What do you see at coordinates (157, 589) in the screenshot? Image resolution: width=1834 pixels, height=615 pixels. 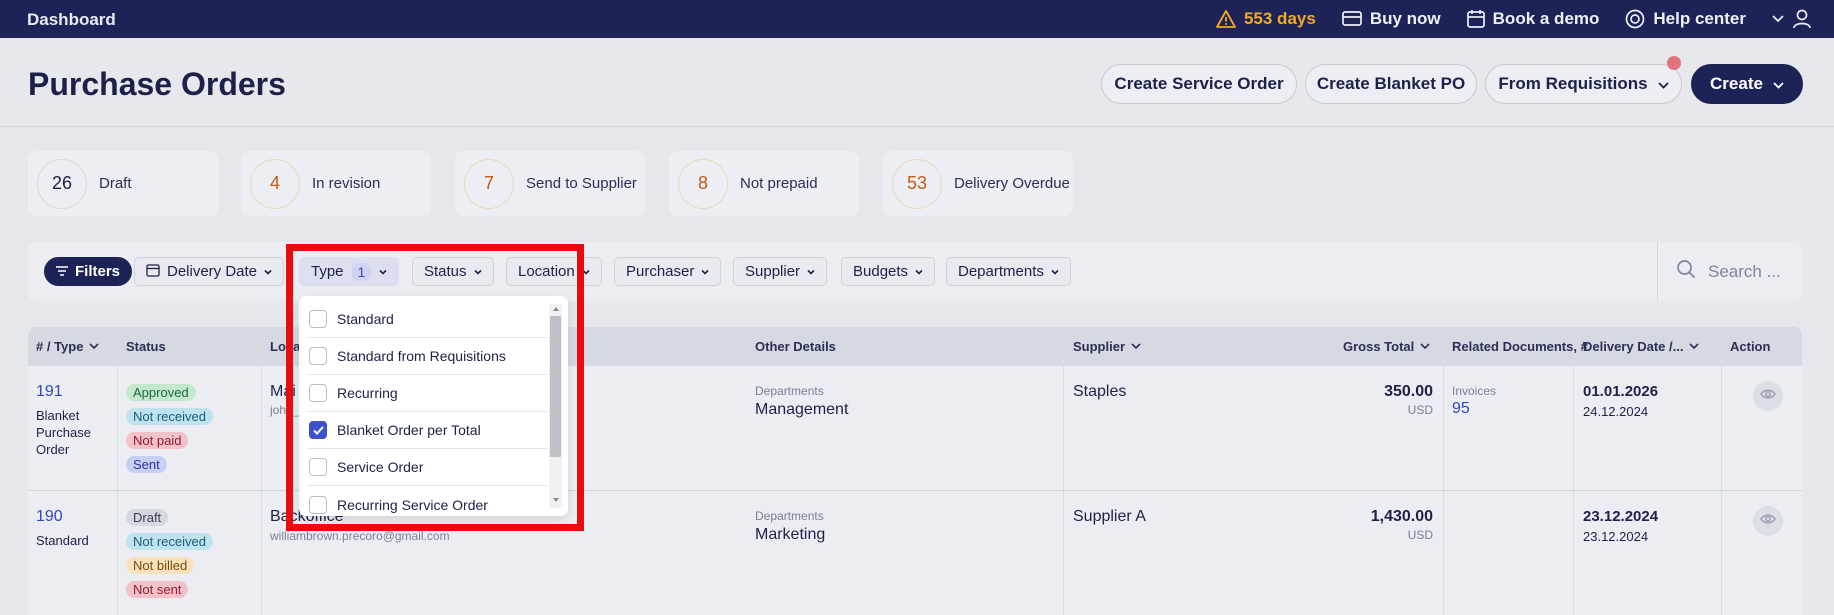 I see `status-badge: Not sent` at bounding box center [157, 589].